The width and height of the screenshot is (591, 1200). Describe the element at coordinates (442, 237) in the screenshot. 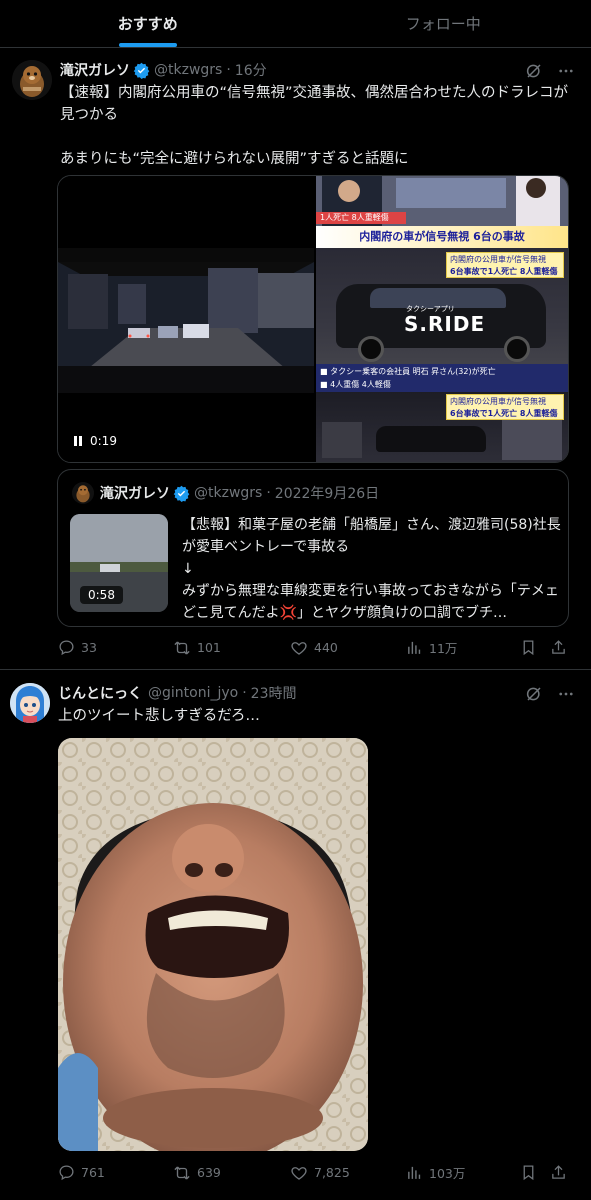

I see `news-banner: 内閣府の車が信号無視 6台の事故` at that location.